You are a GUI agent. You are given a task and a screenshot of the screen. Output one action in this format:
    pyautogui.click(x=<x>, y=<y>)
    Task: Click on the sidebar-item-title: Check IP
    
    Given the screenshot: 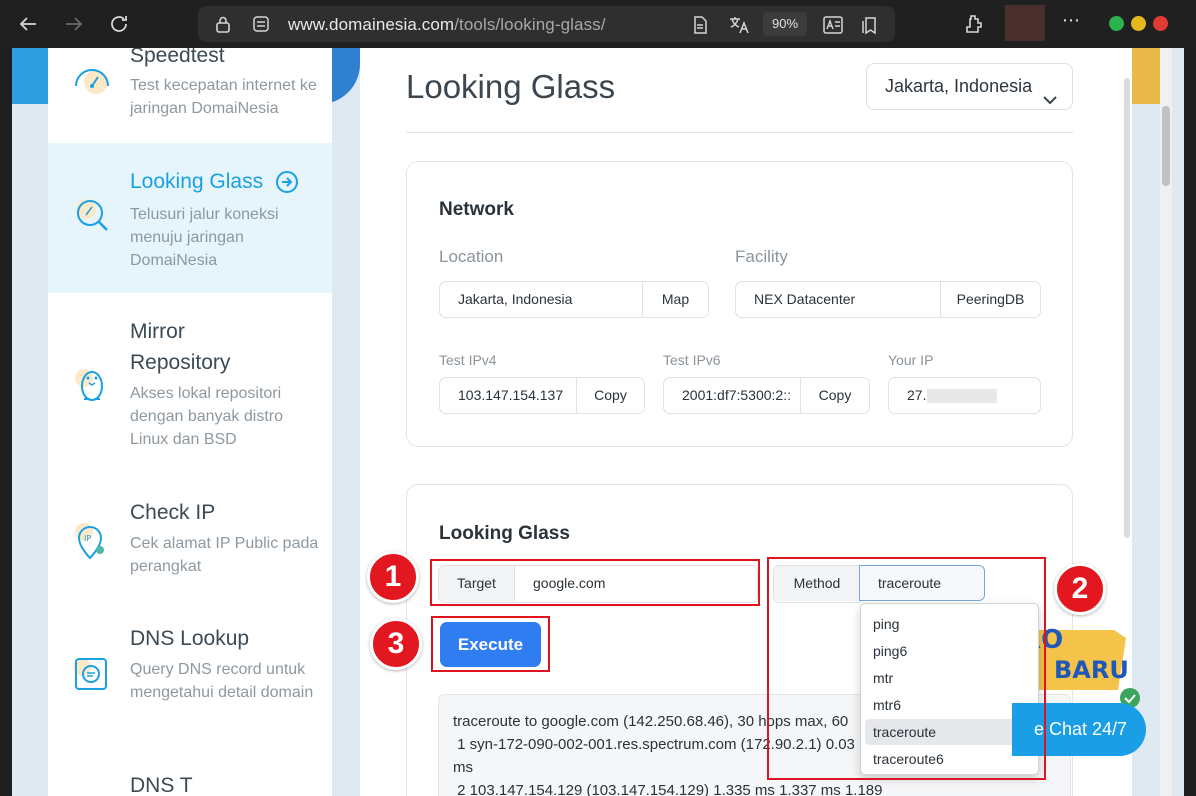 What is the action you would take?
    pyautogui.click(x=173, y=512)
    